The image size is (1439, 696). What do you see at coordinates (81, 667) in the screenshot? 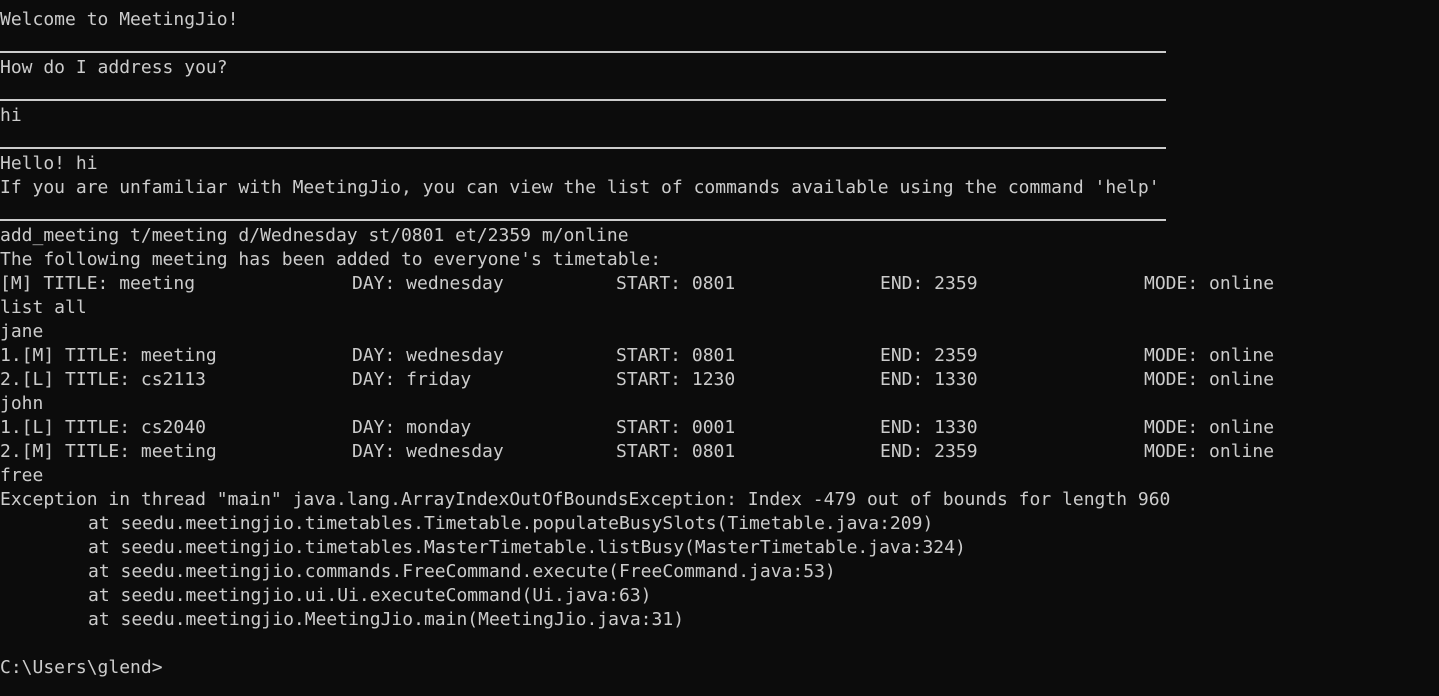
I see `prompt-path: C:\Users\glend>` at bounding box center [81, 667].